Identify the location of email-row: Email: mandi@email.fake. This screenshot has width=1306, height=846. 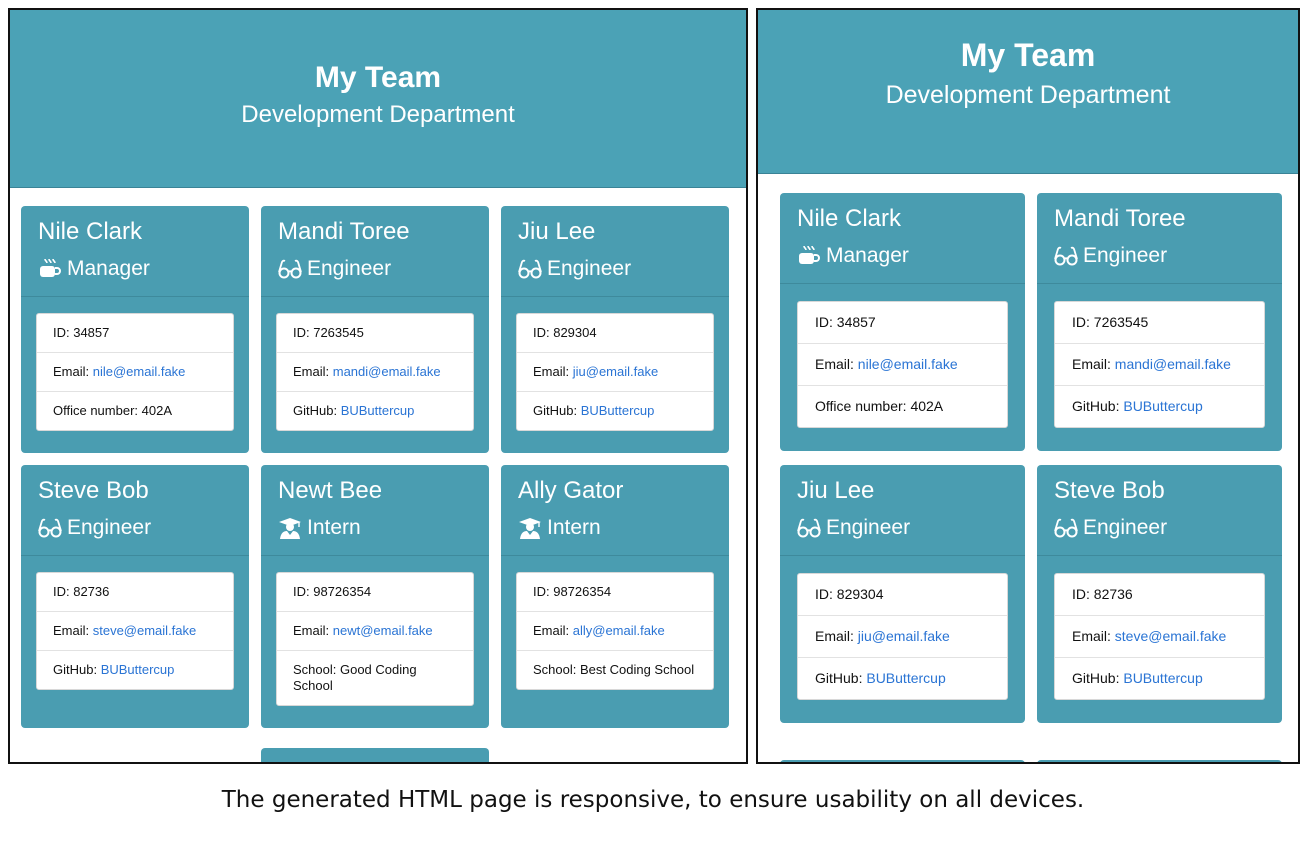
(1159, 365).